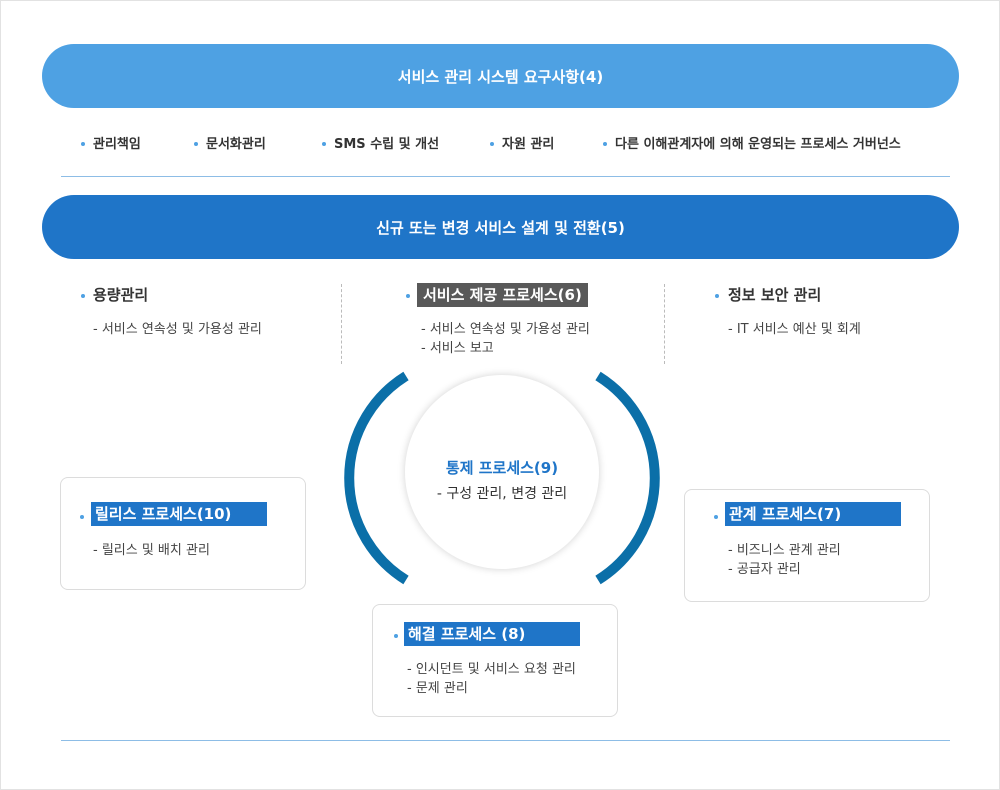 This screenshot has width=1000, height=790. Describe the element at coordinates (794, 329) in the screenshot. I see `security-item: - IT 서비스 예산 및 회계` at that location.